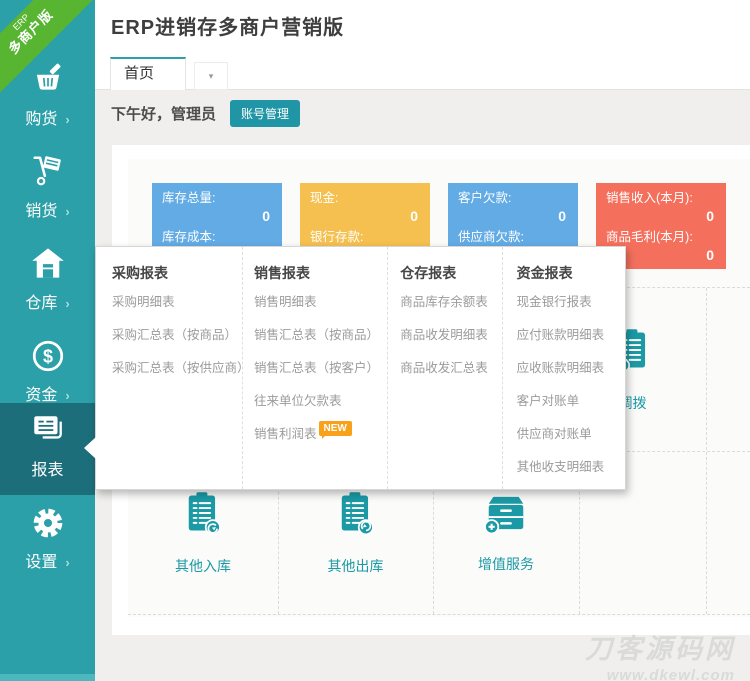  Describe the element at coordinates (337, 237) in the screenshot. I see `stat-label: 银行存款:` at that location.